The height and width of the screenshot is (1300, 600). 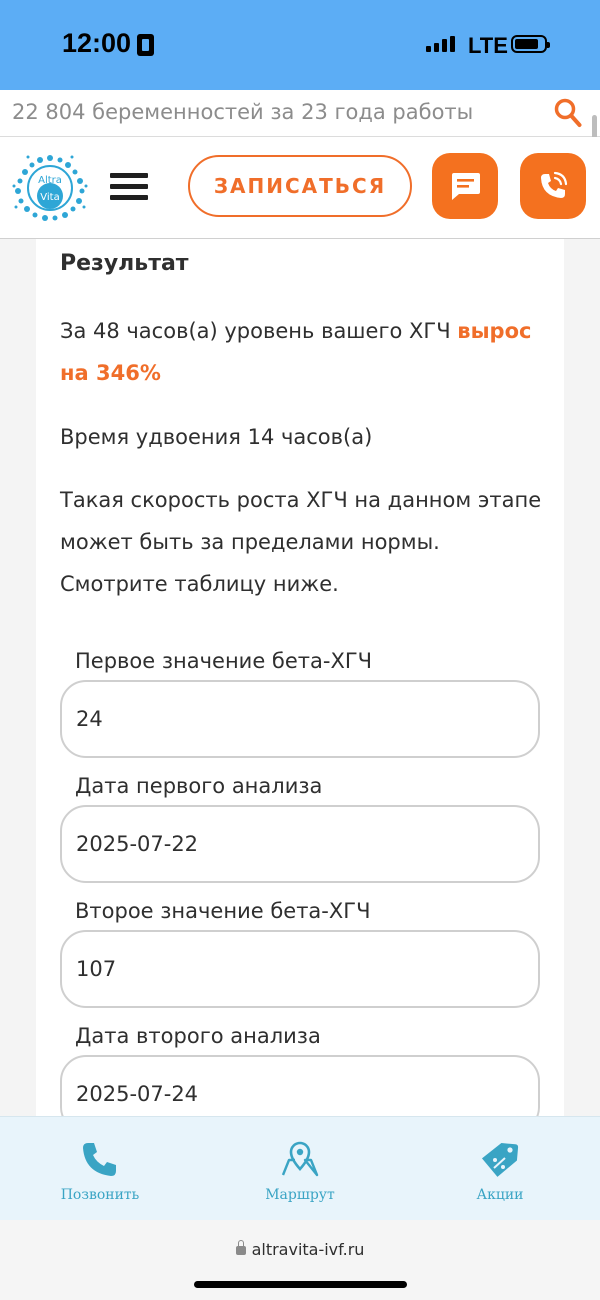 I want to click on lock-icon, so click(x=240, y=1247).